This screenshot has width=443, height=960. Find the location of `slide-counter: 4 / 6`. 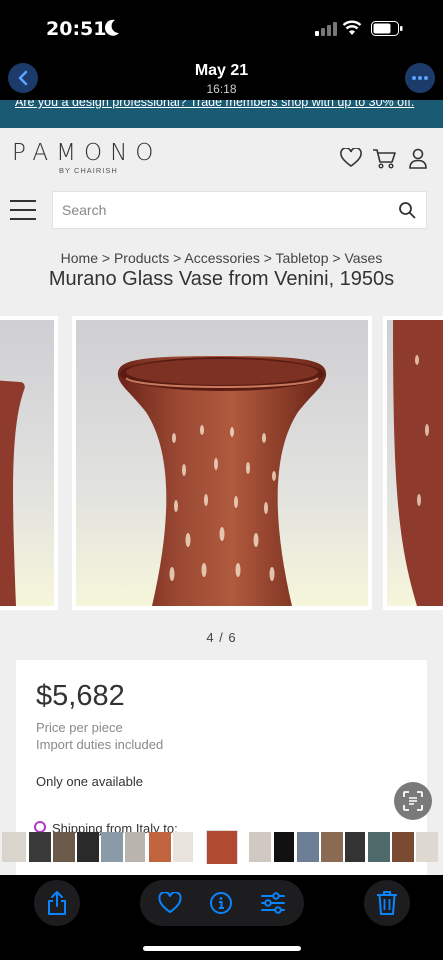

slide-counter: 4 / 6 is located at coordinates (221, 637).